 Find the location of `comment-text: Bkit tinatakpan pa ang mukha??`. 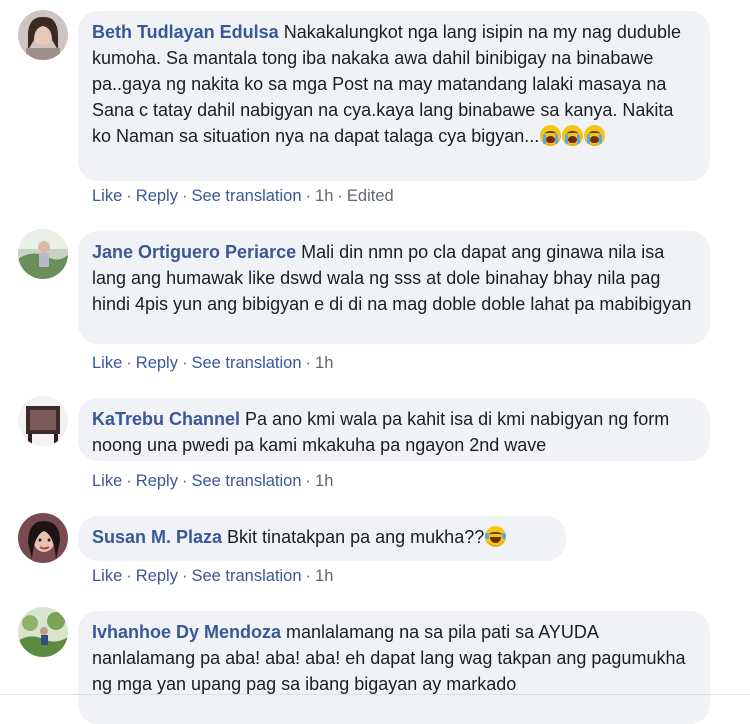

comment-text: Bkit tinatakpan pa ang mukha?? is located at coordinates (356, 537).